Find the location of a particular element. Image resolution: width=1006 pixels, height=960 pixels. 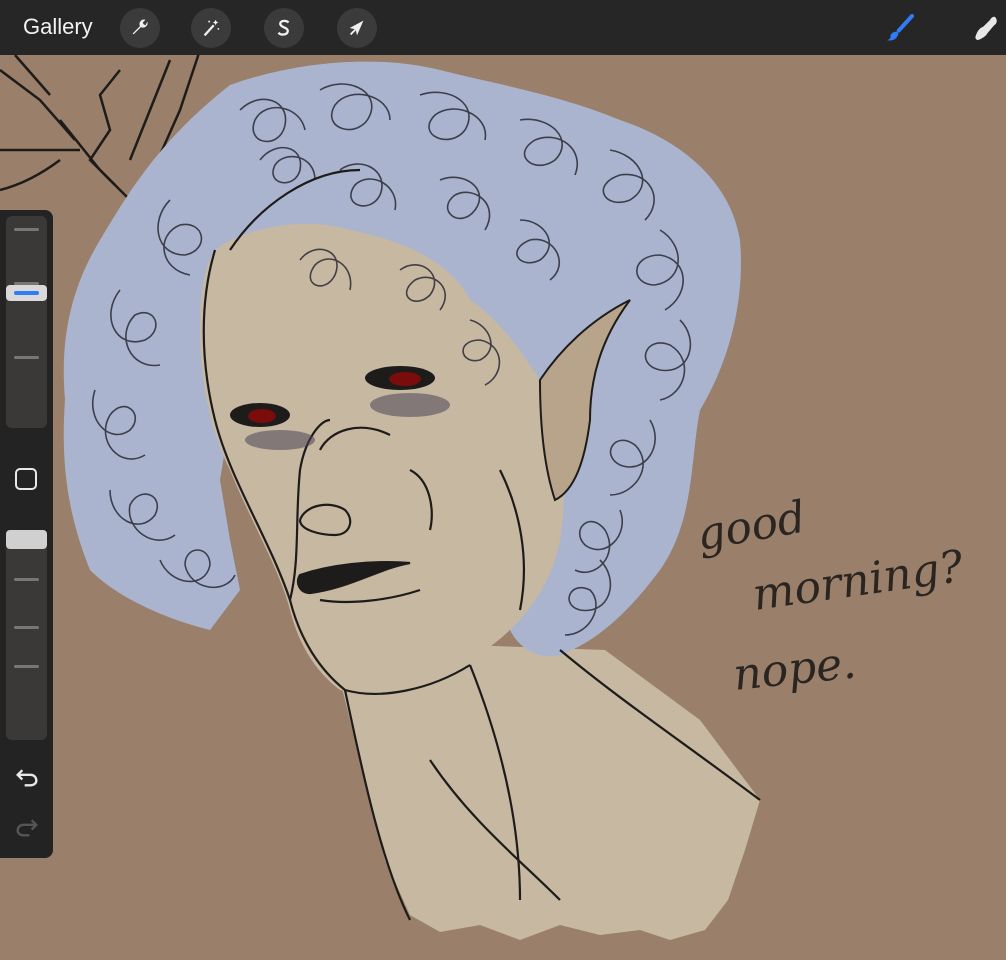

undo-icon is located at coordinates (27, 776).